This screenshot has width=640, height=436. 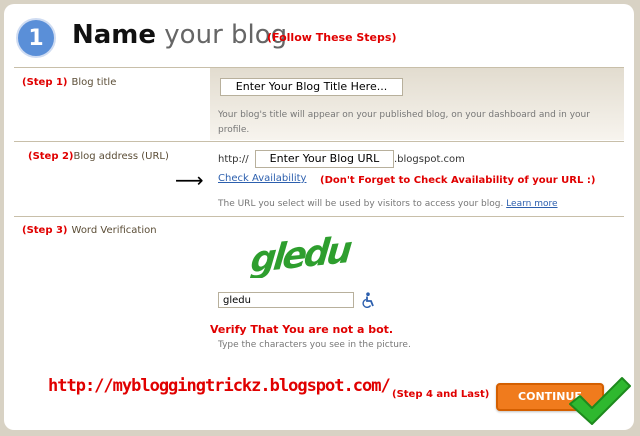 I want to click on word-verification-label: (Step 3) Word Verification, so click(x=89, y=230).